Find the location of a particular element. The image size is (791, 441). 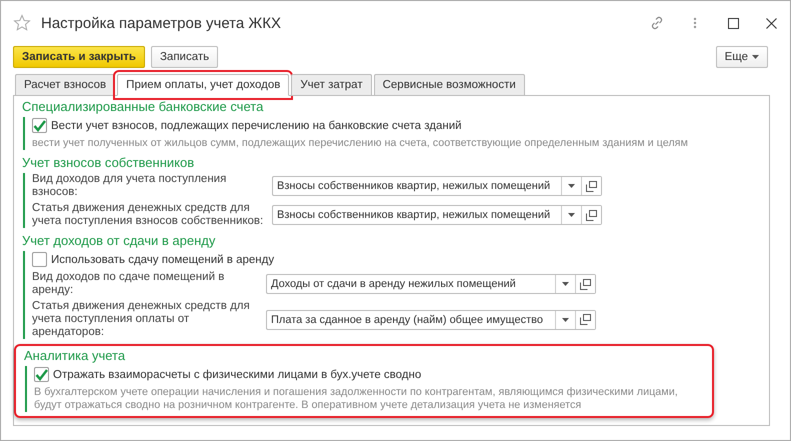

save-close-button: Записать и закрыть is located at coordinates (79, 57).